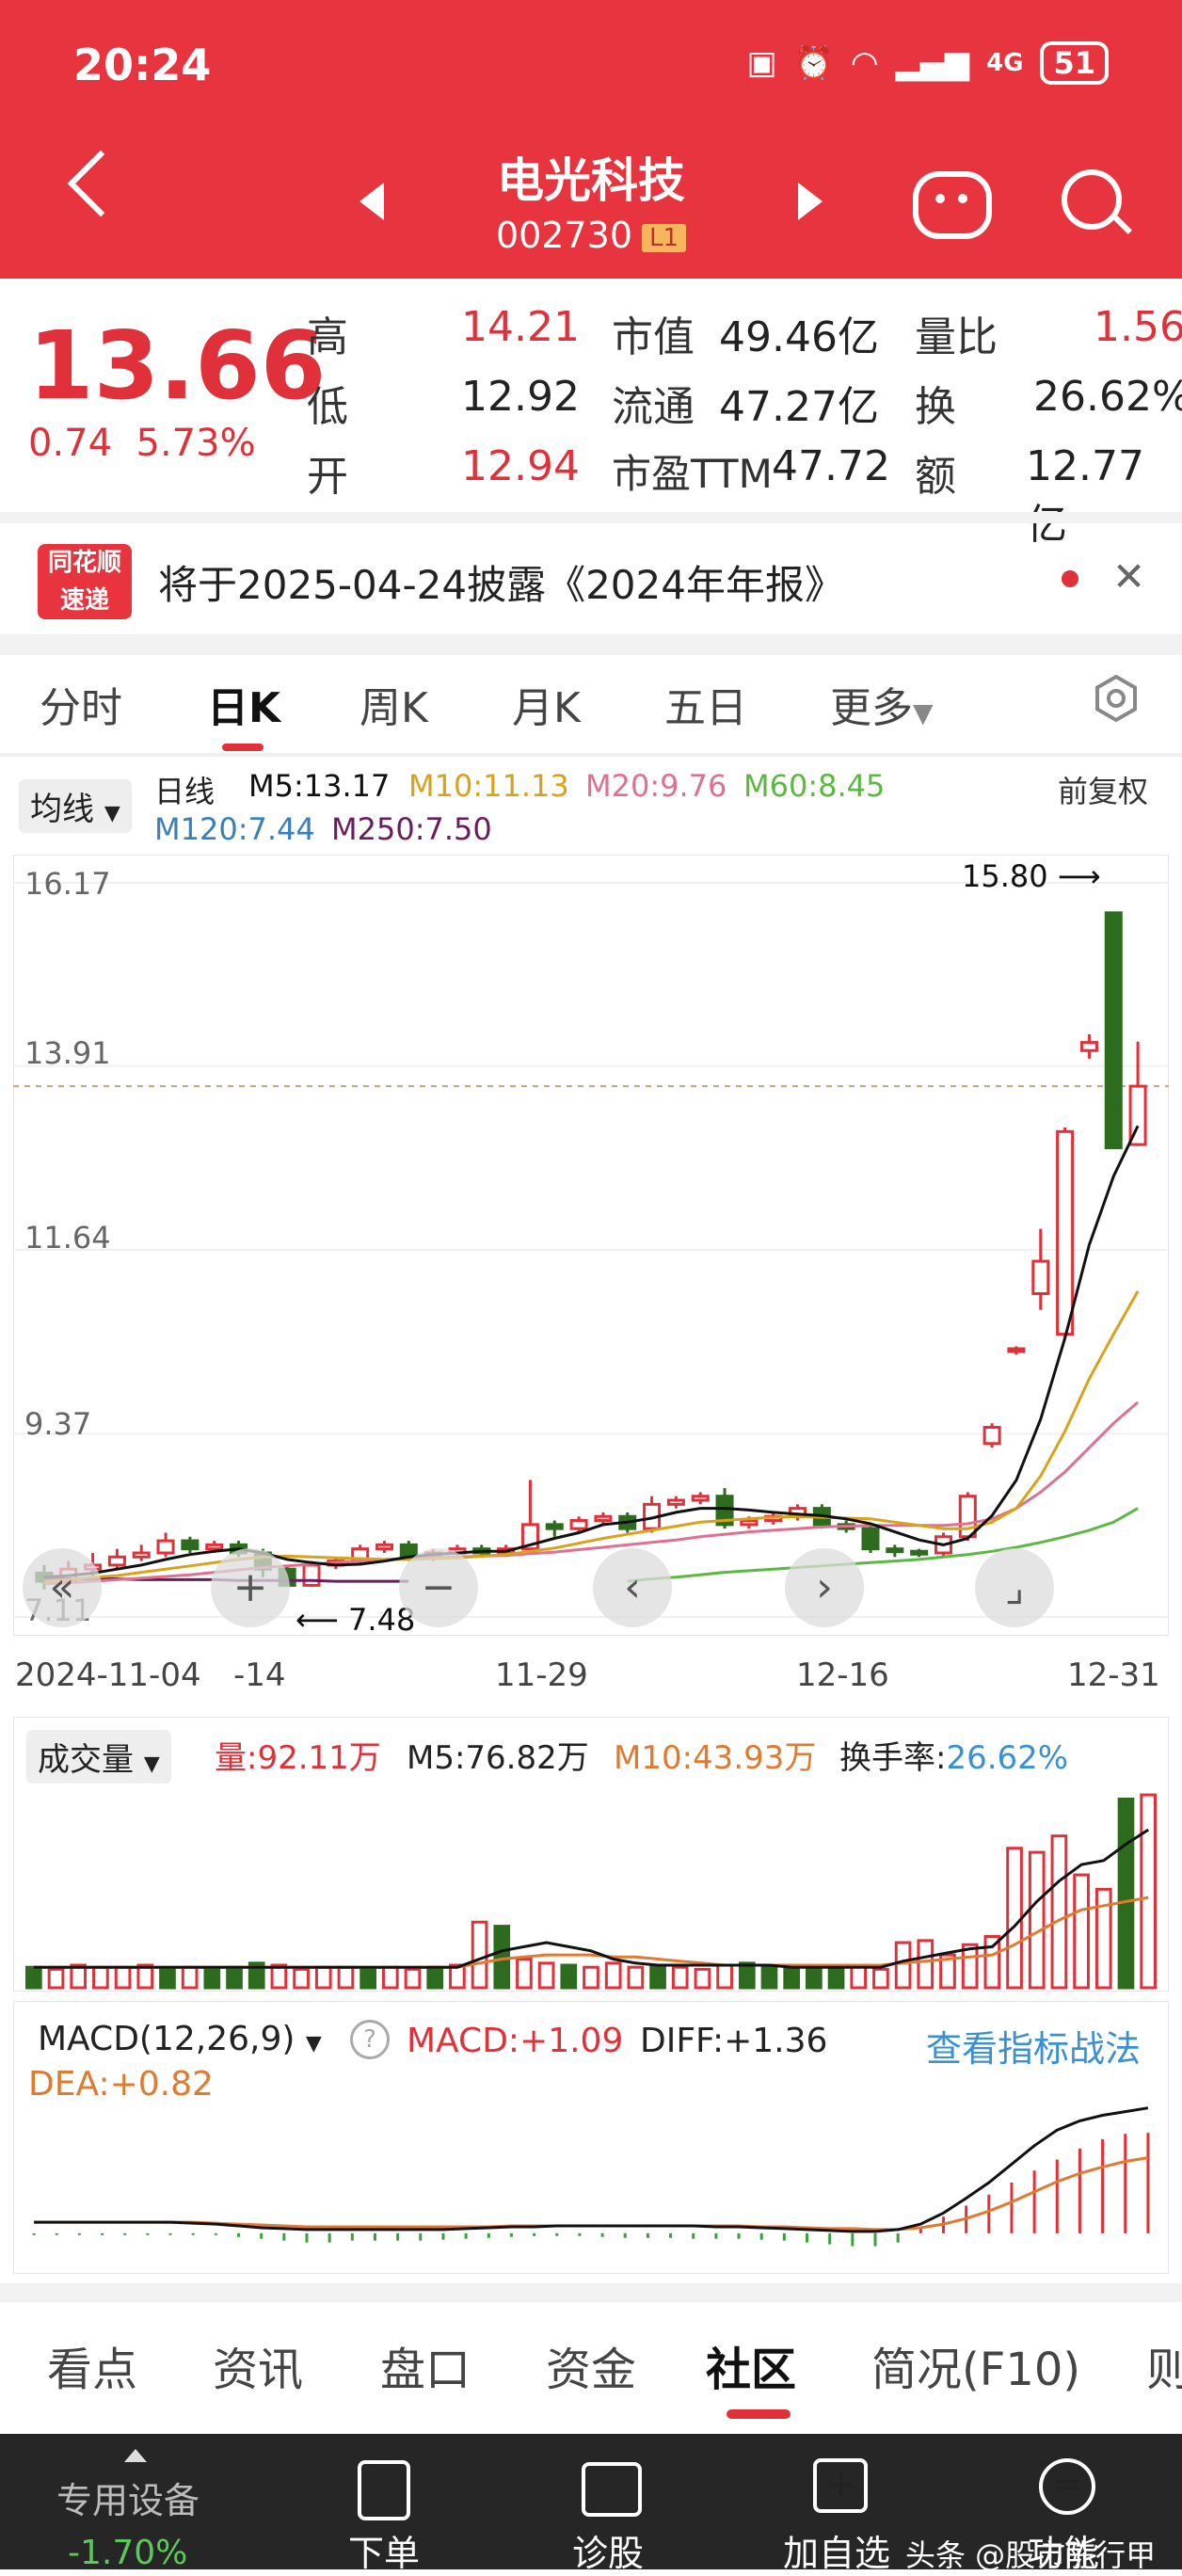 The width and height of the screenshot is (1182, 2576). Describe the element at coordinates (632, 1587) in the screenshot. I see `scroll-left-icon: ‹` at that location.